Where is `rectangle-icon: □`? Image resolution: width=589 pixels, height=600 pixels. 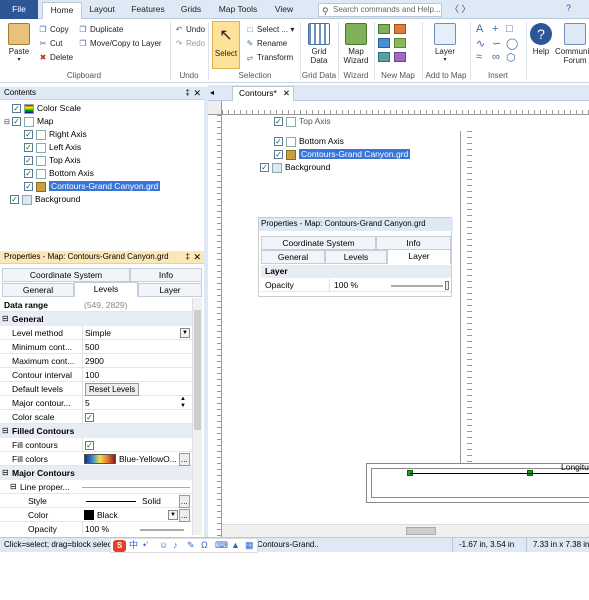
rectangle-icon: □ is located at coordinates (509, 29).